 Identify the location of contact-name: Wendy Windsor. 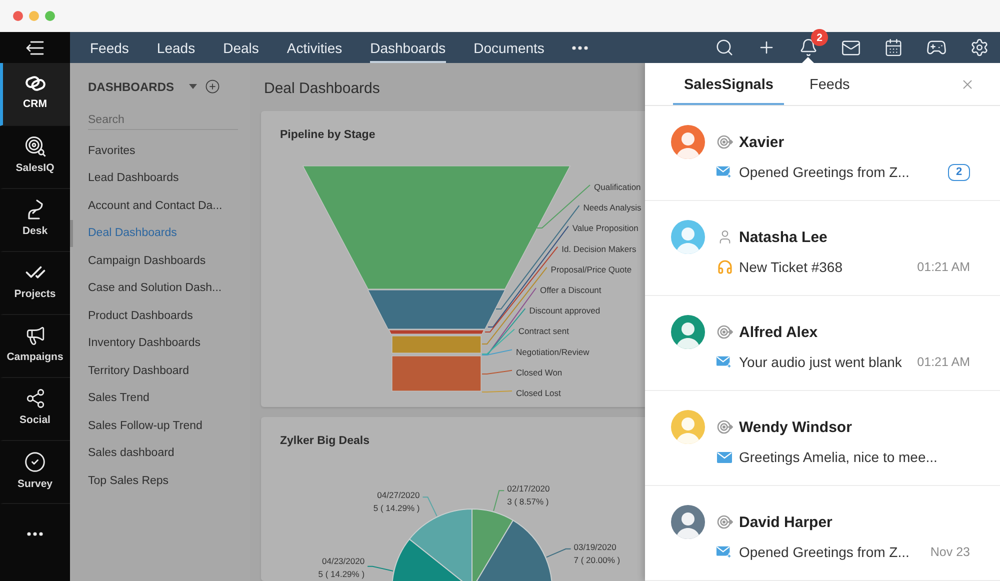
(795, 427).